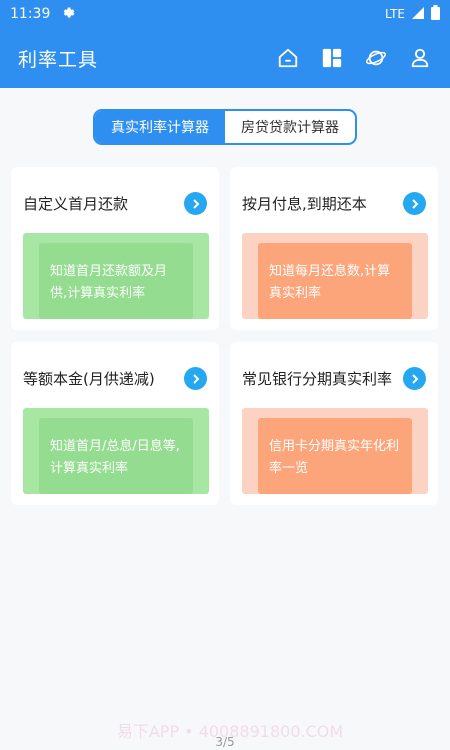 Image resolution: width=450 pixels, height=750 pixels. Describe the element at coordinates (225, 14) in the screenshot. I see `status-bar: 11:39 LTE` at that location.